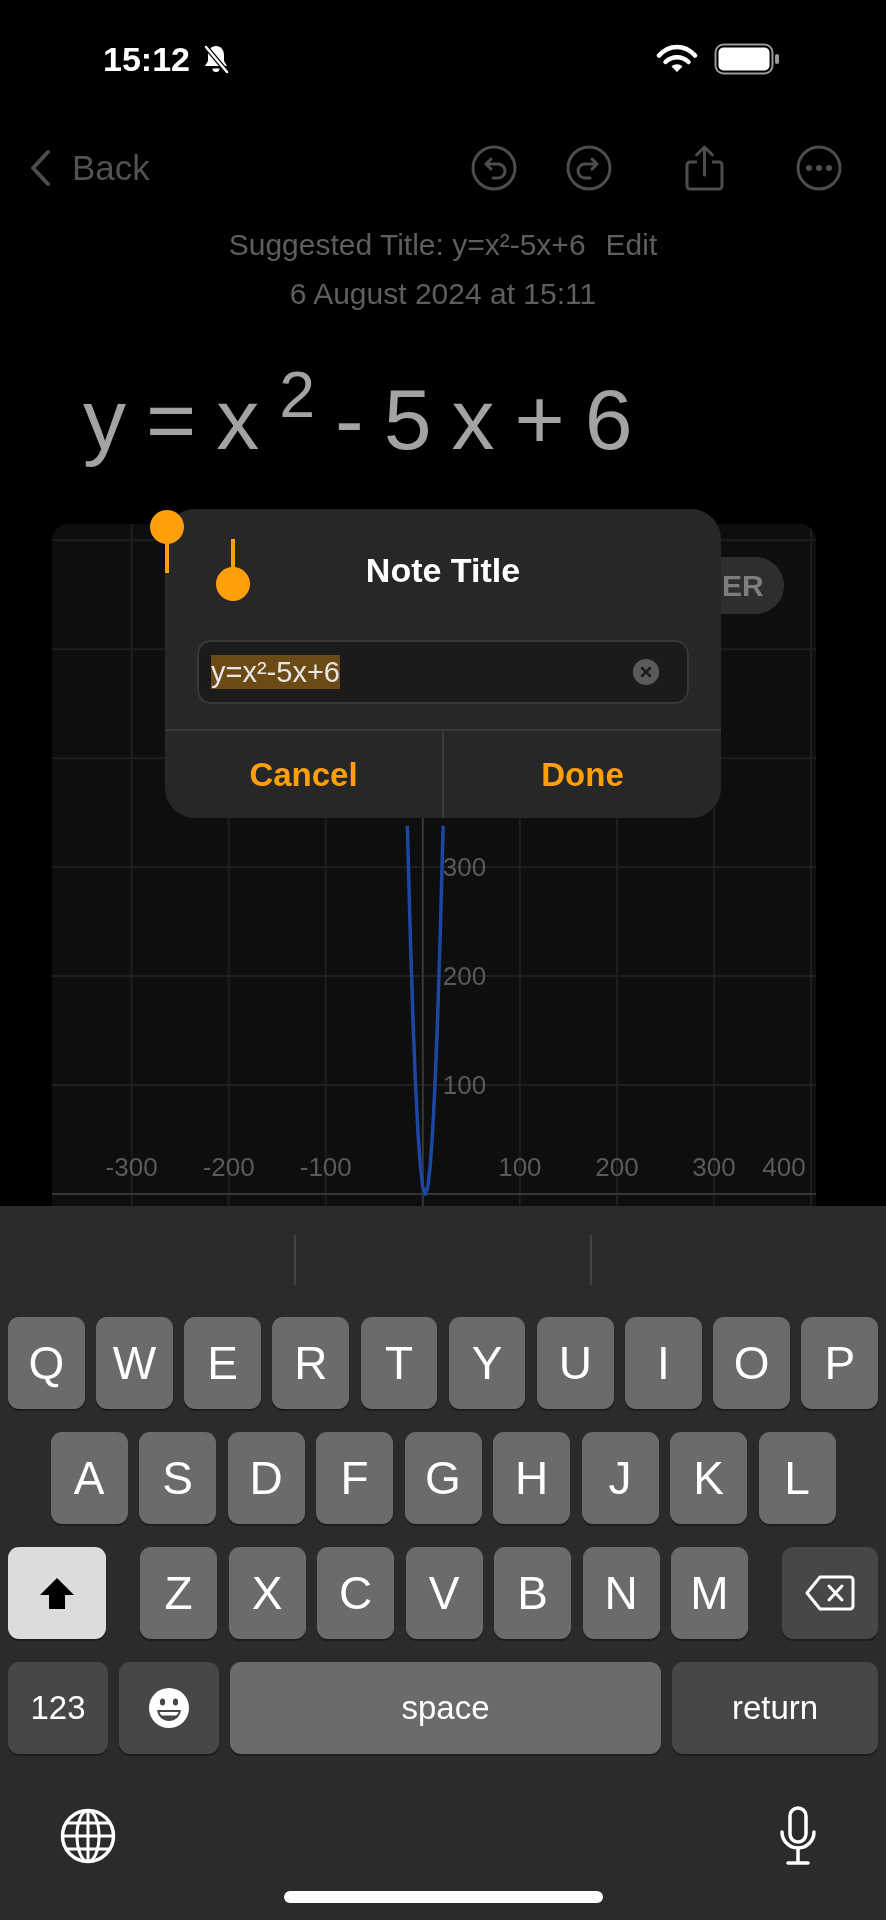  I want to click on x-tick-label: 300, so click(714, 1167).